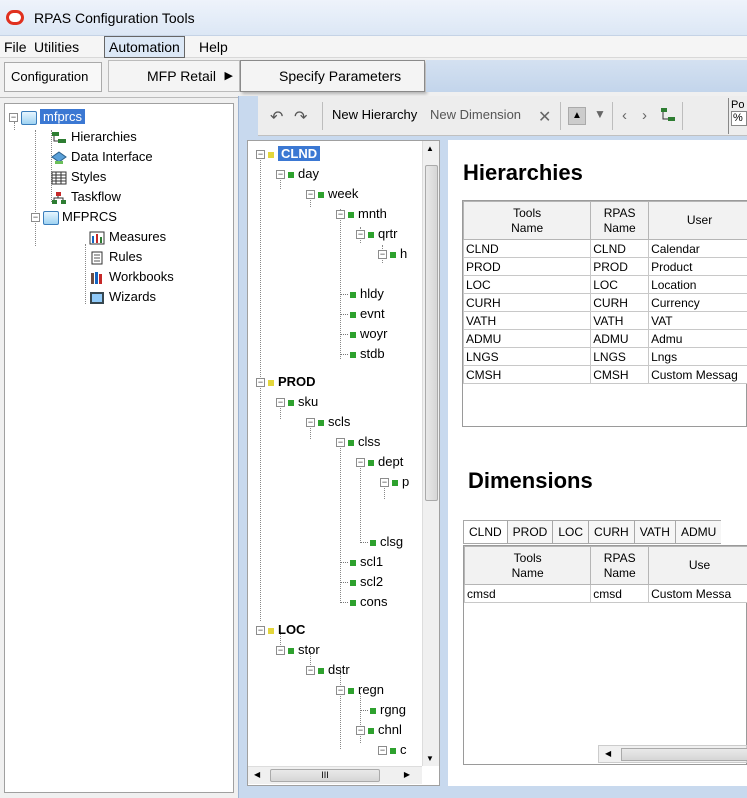 This screenshot has width=747, height=798. Describe the element at coordinates (122, 297) in the screenshot. I see `tree-item-wizards: Wizards` at that location.